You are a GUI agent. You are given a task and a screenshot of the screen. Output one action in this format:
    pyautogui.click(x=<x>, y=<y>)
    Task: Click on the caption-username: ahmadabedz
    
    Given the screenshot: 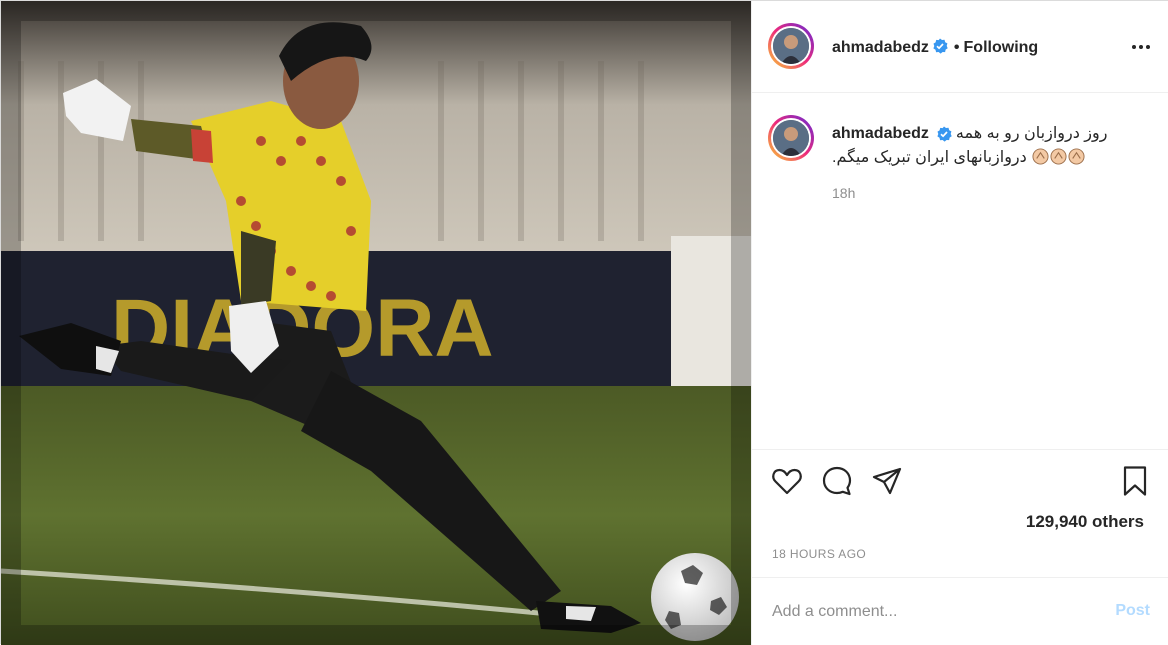 What is the action you would take?
    pyautogui.click(x=880, y=134)
    